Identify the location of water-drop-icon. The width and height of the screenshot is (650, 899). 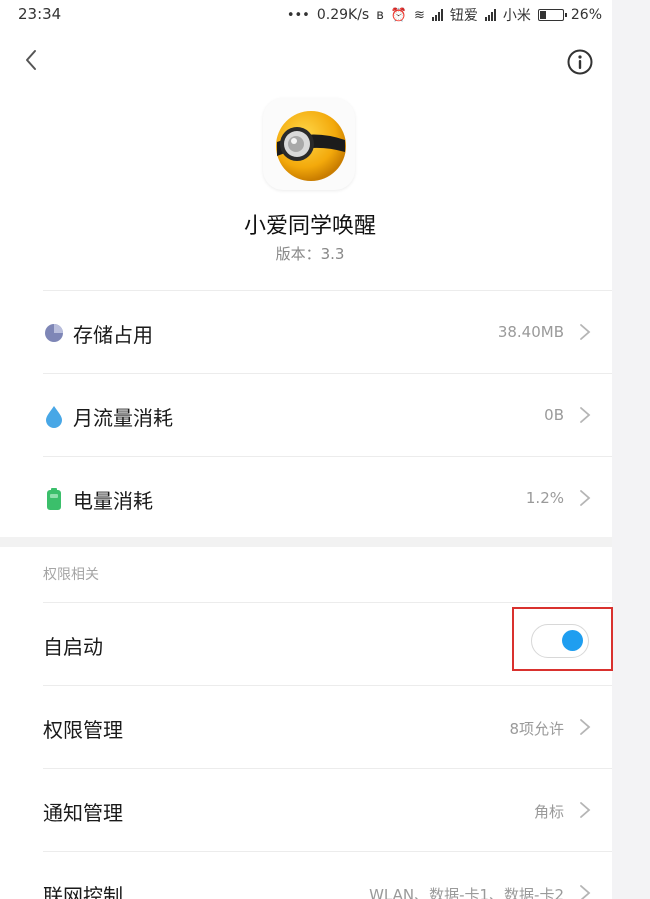
(54, 417).